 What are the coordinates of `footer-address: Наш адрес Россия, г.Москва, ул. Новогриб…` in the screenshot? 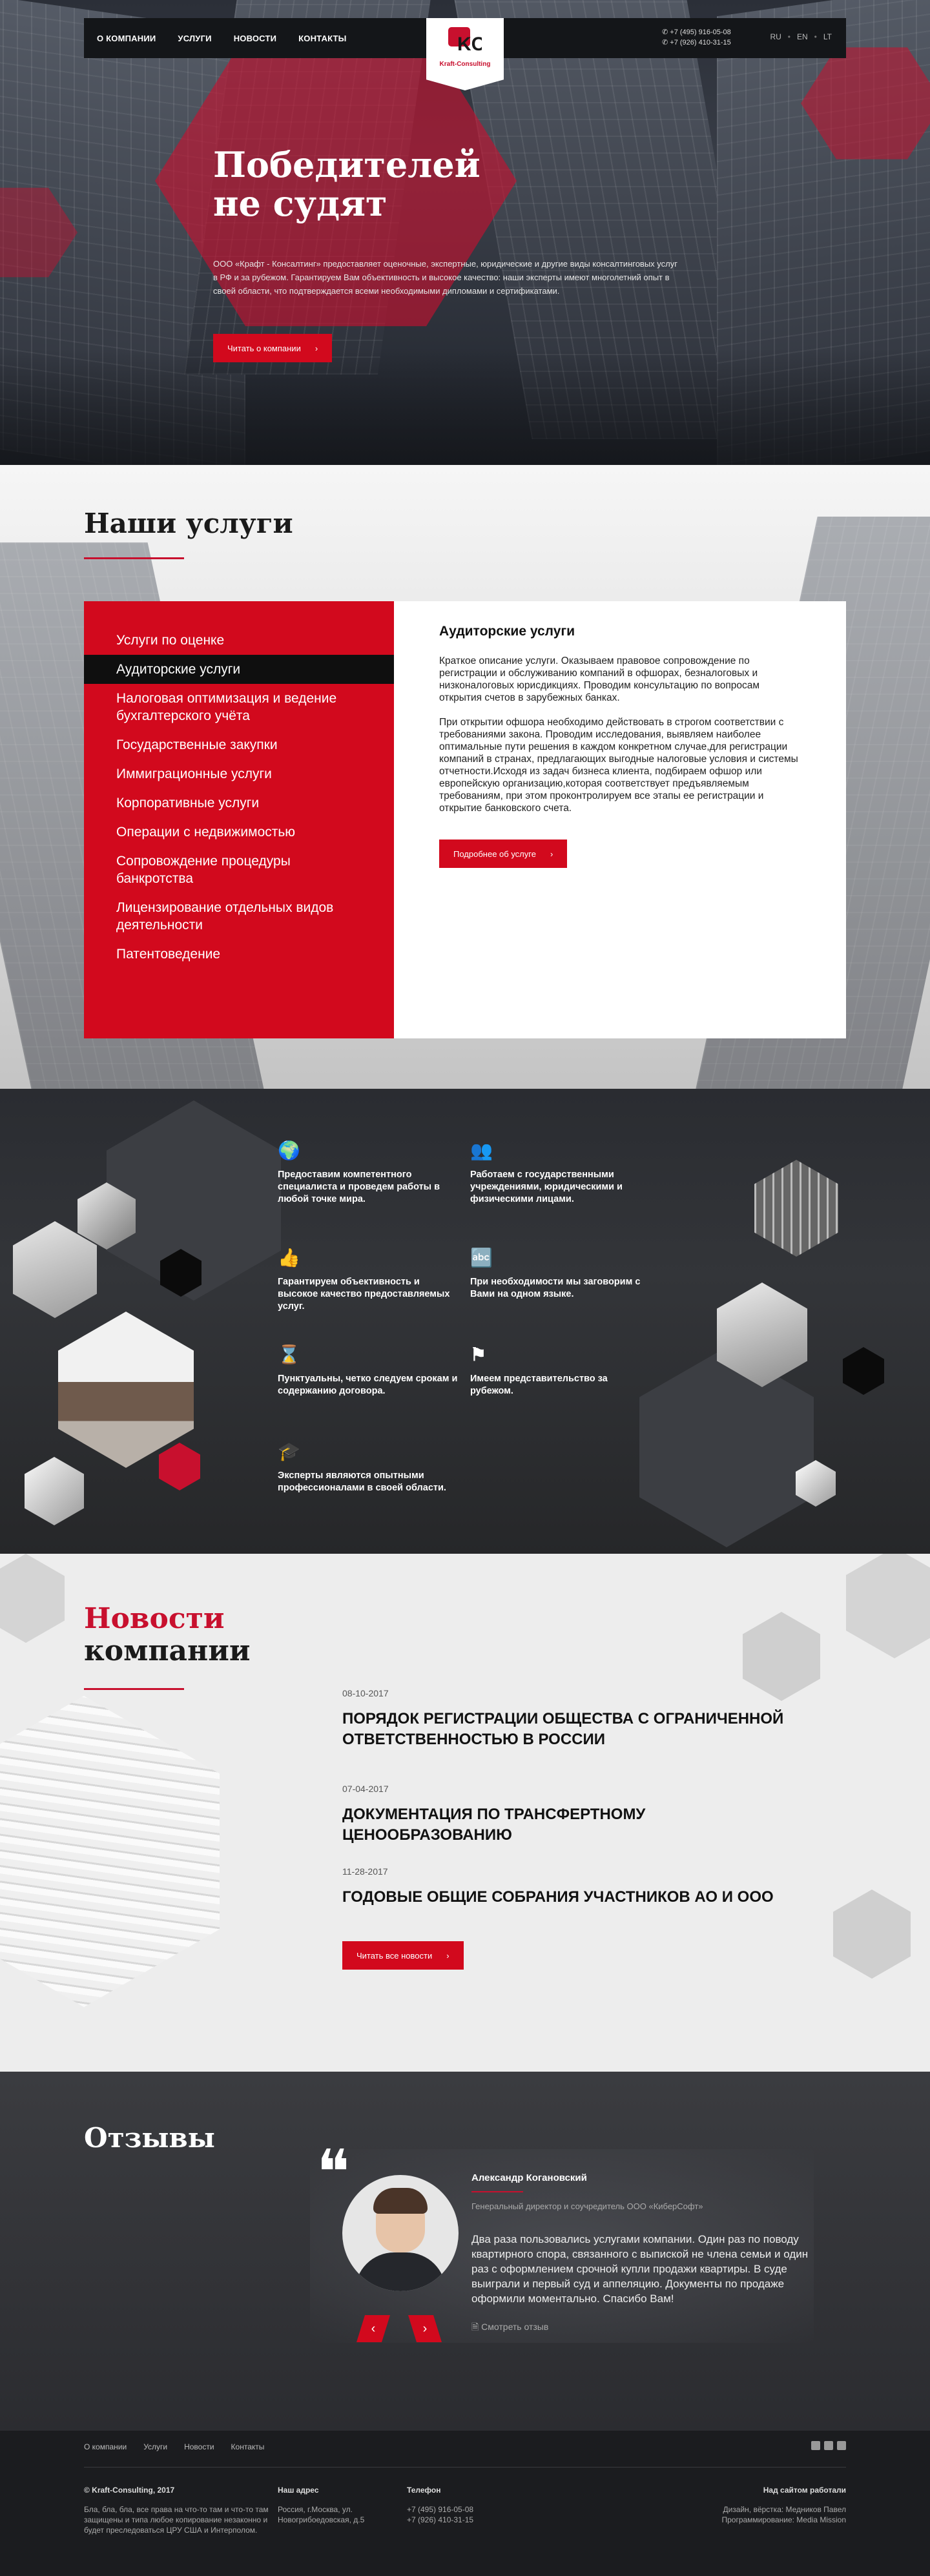 It's located at (339, 2505).